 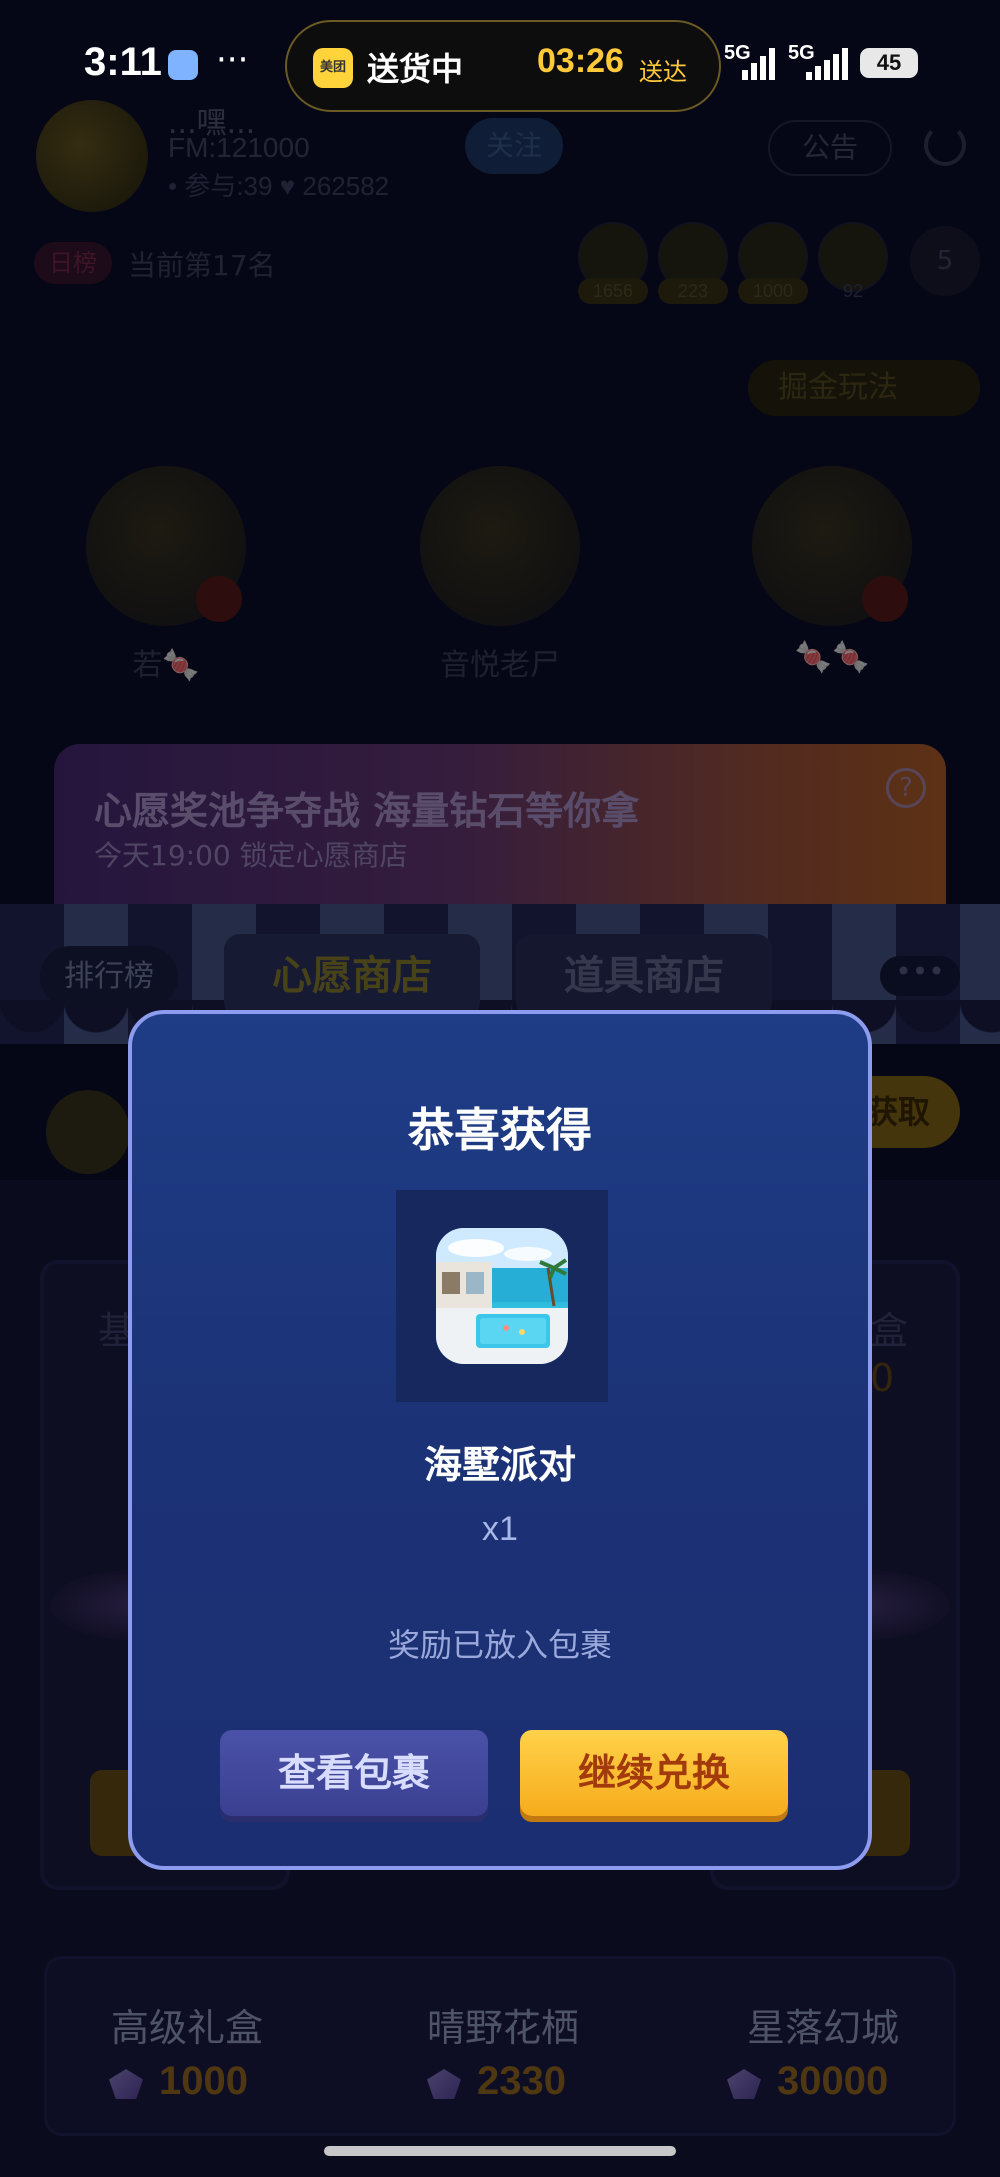 I want to click on villa-pool-illustration, so click(x=502, y=1296).